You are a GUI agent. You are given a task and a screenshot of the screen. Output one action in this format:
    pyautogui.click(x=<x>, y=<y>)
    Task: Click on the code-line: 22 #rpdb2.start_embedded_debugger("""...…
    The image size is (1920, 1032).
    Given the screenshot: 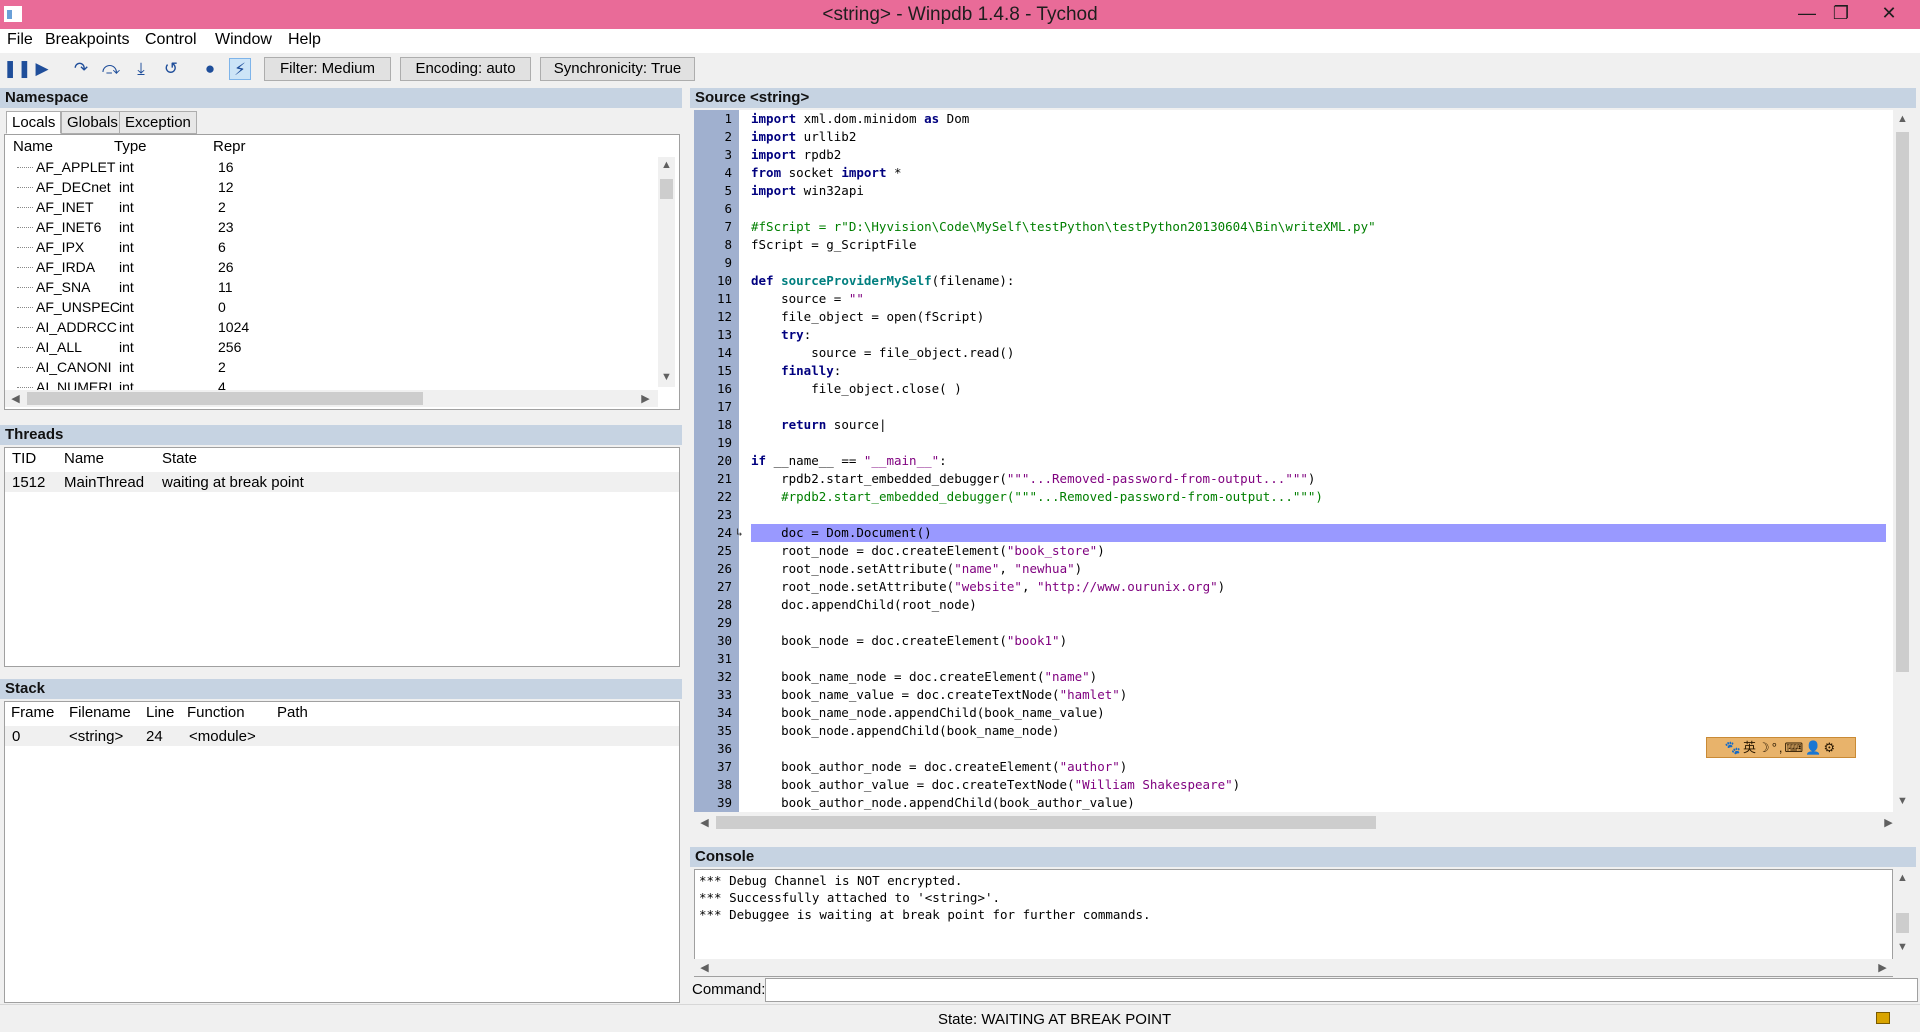 What is the action you would take?
    pyautogui.click(x=1293, y=497)
    